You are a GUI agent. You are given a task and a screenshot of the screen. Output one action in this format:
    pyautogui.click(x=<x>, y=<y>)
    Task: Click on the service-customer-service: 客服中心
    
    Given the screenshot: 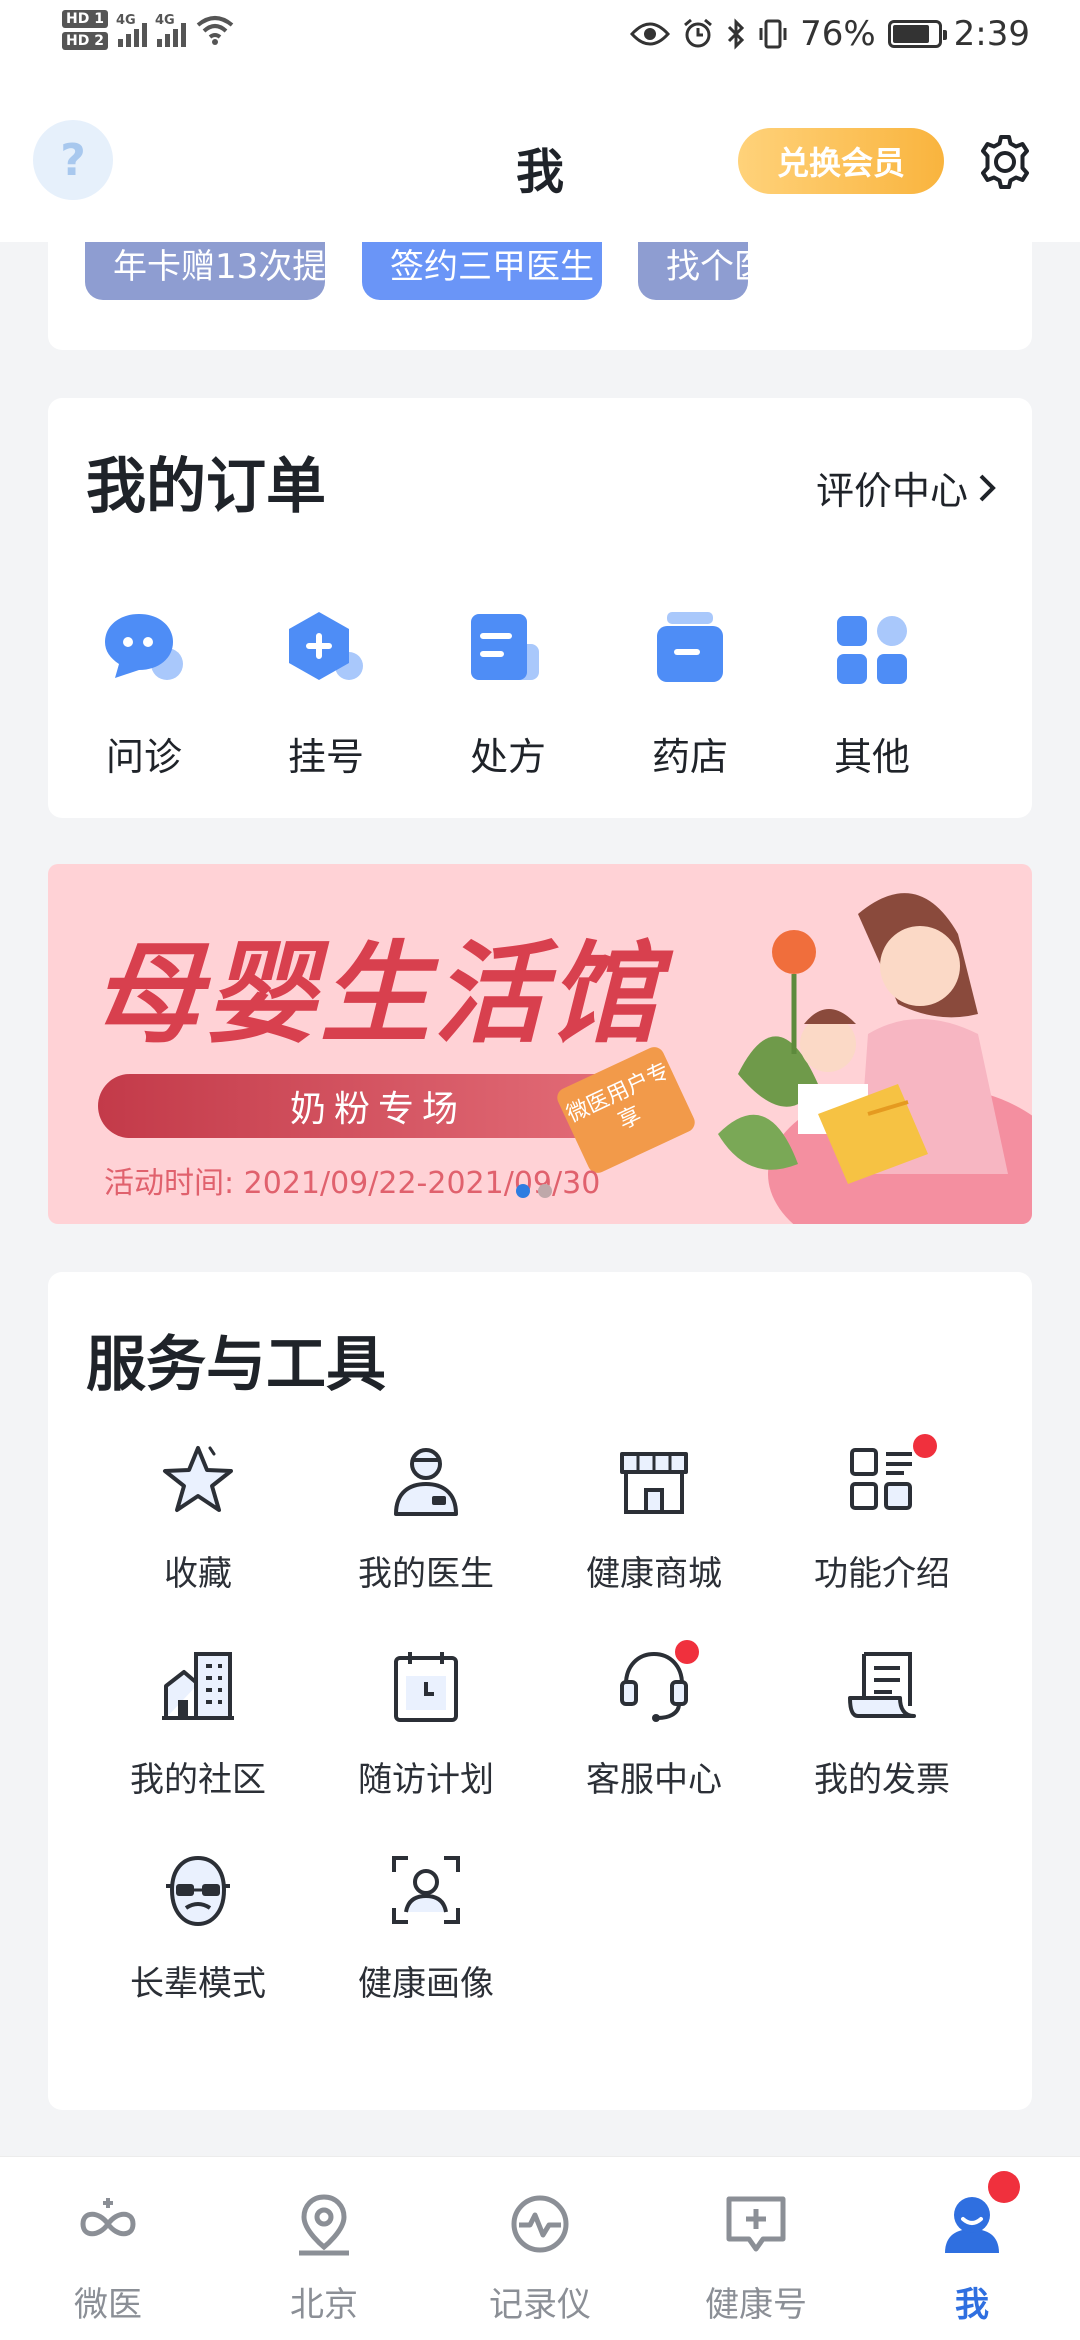 What is the action you would take?
    pyautogui.click(x=654, y=1720)
    